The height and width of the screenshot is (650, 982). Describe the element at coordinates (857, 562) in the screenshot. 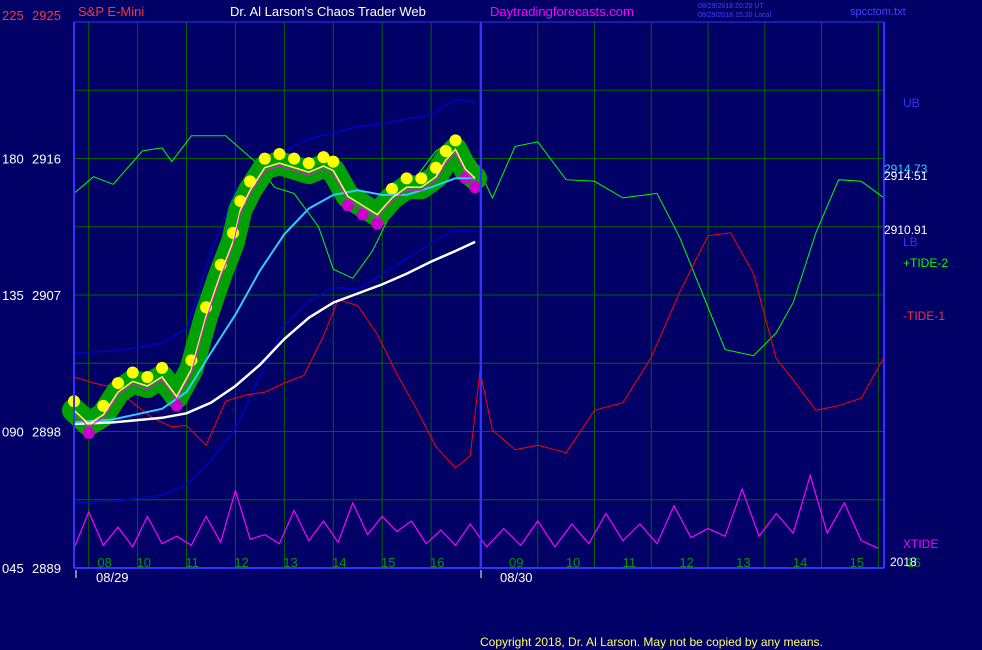

I see `x-hour-tick-14: 15` at that location.